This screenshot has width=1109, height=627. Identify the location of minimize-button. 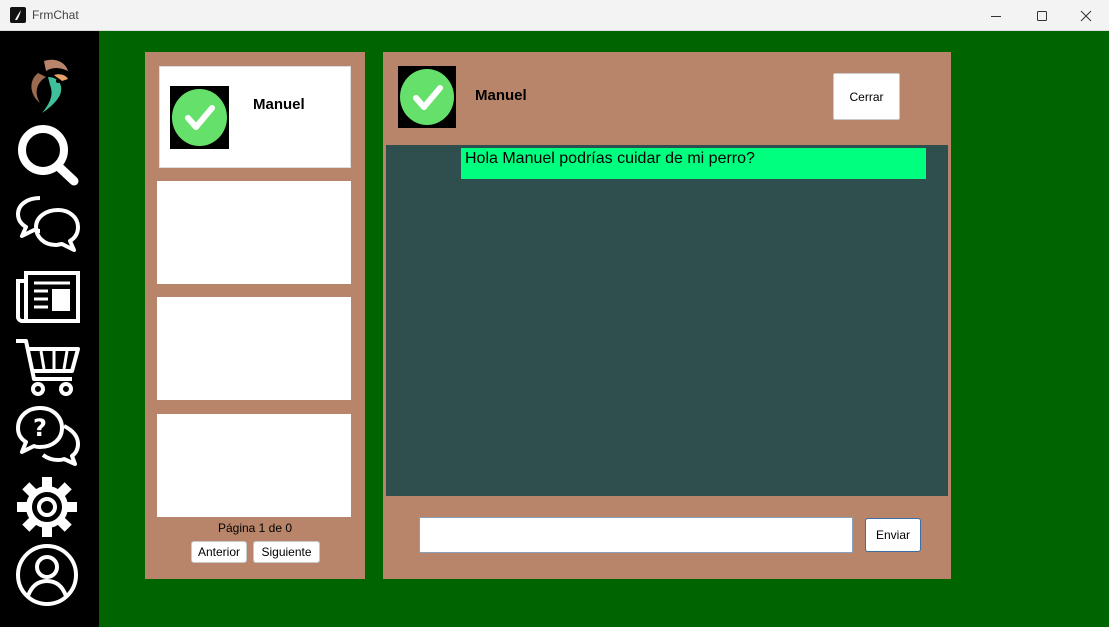
(996, 15).